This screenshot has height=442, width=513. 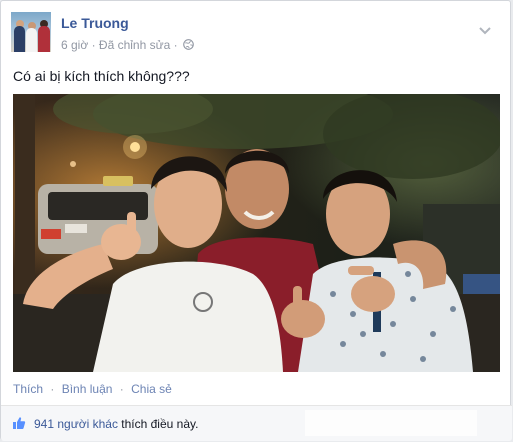 I want to click on post-header: Le Truong 6 giờ · Đã chỉnh sửa ·, so click(x=256, y=33).